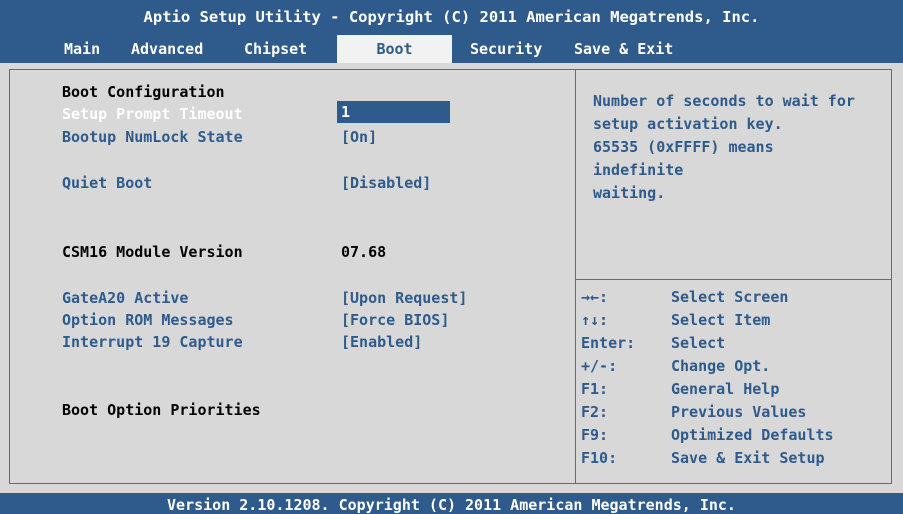 The height and width of the screenshot is (514, 903). What do you see at coordinates (721, 320) in the screenshot?
I see `key-desc: Select Item` at bounding box center [721, 320].